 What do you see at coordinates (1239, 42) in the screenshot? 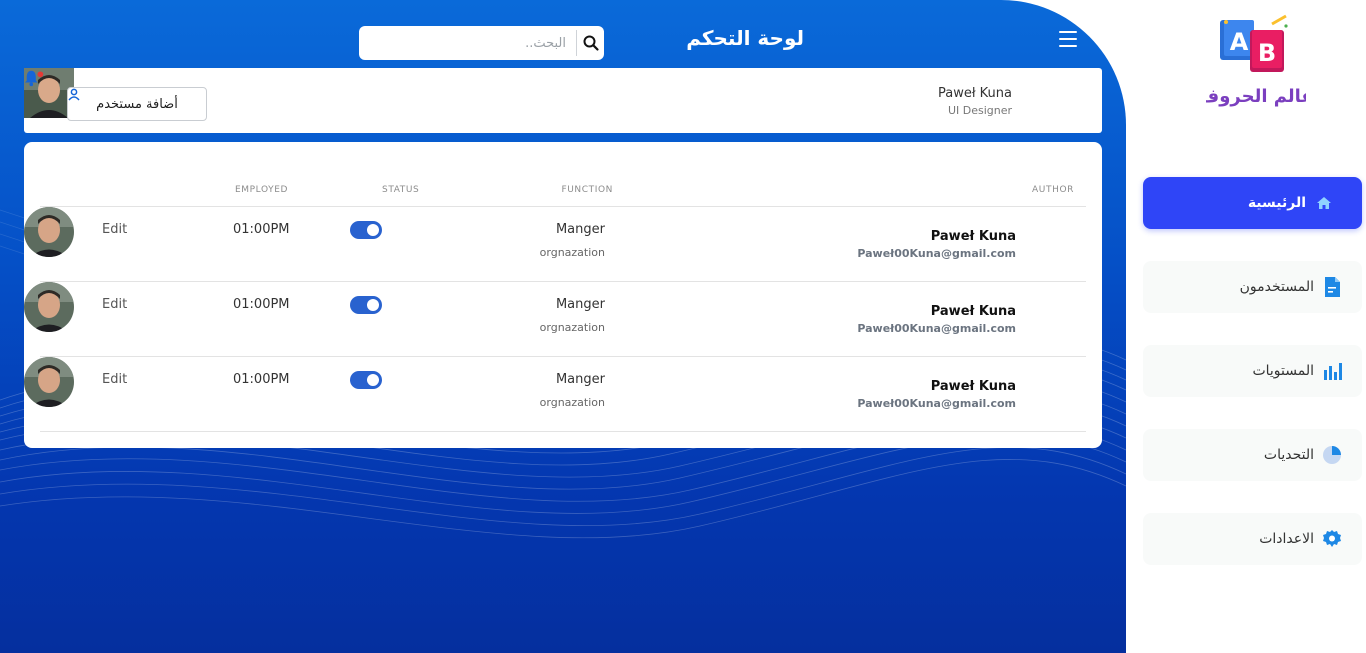
I see `svg-text: A` at bounding box center [1239, 42].